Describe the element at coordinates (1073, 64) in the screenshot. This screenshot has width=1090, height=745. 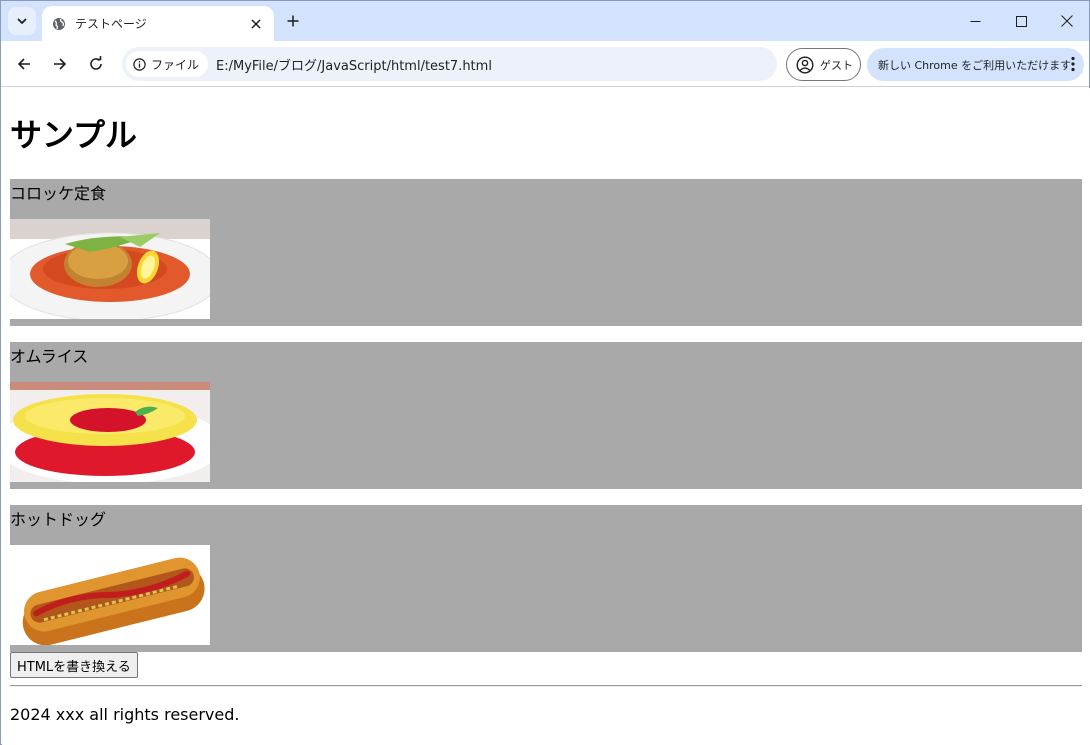
I see `kebab-menu-icon` at that location.